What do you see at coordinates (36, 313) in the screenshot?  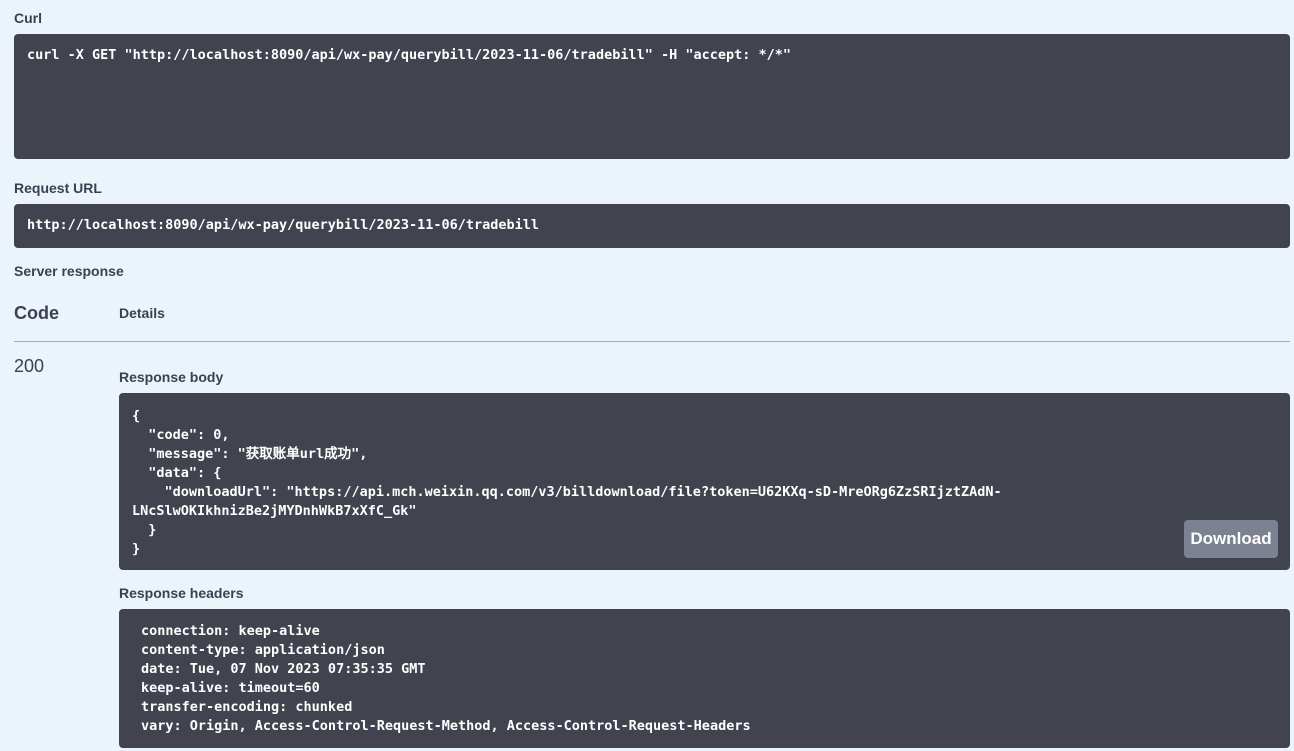 I see `code-column-header: Code` at bounding box center [36, 313].